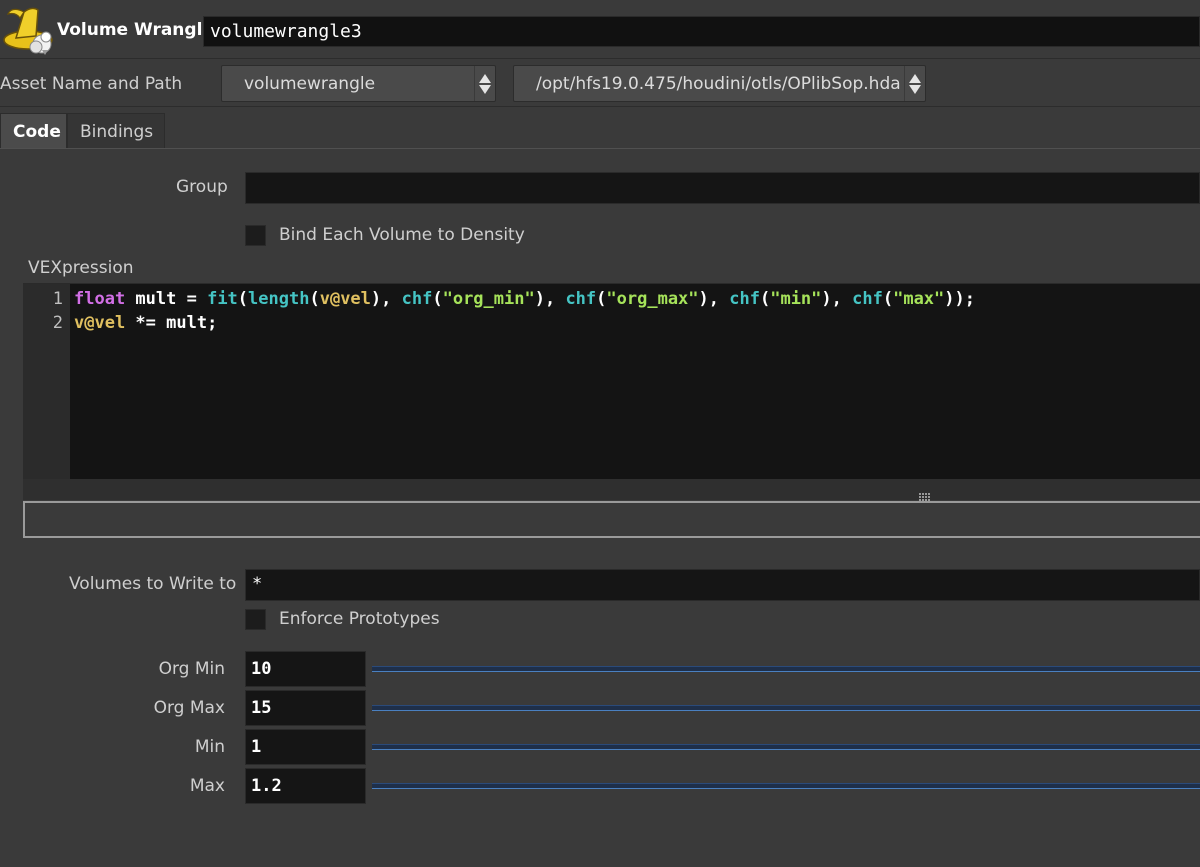 The width and height of the screenshot is (1200, 867). Describe the element at coordinates (255, 235) in the screenshot. I see `bind-each-volume-checkbox` at that location.